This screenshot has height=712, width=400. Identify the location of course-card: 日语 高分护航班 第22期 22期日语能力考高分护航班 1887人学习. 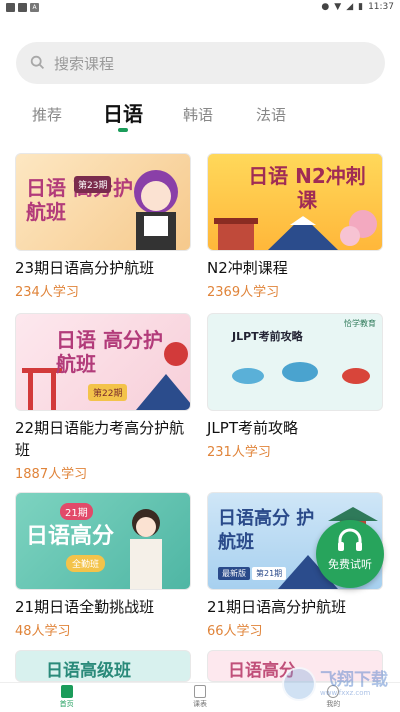
(103, 397).